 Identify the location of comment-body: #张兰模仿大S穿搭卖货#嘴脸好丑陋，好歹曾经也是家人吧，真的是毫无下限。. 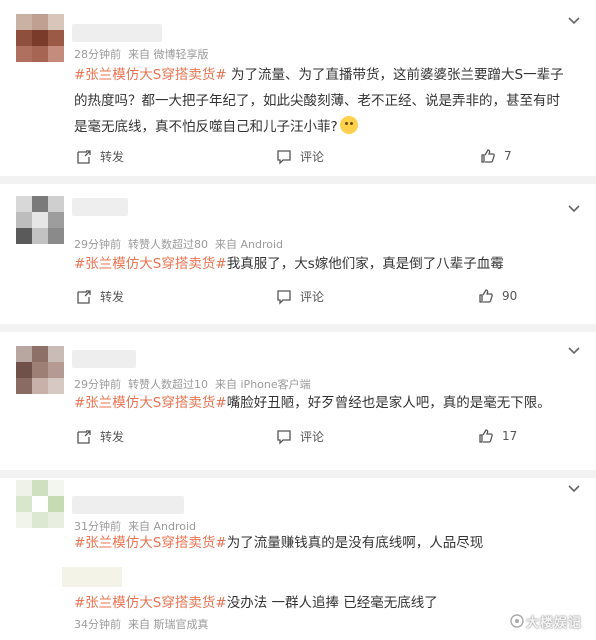
(312, 403).